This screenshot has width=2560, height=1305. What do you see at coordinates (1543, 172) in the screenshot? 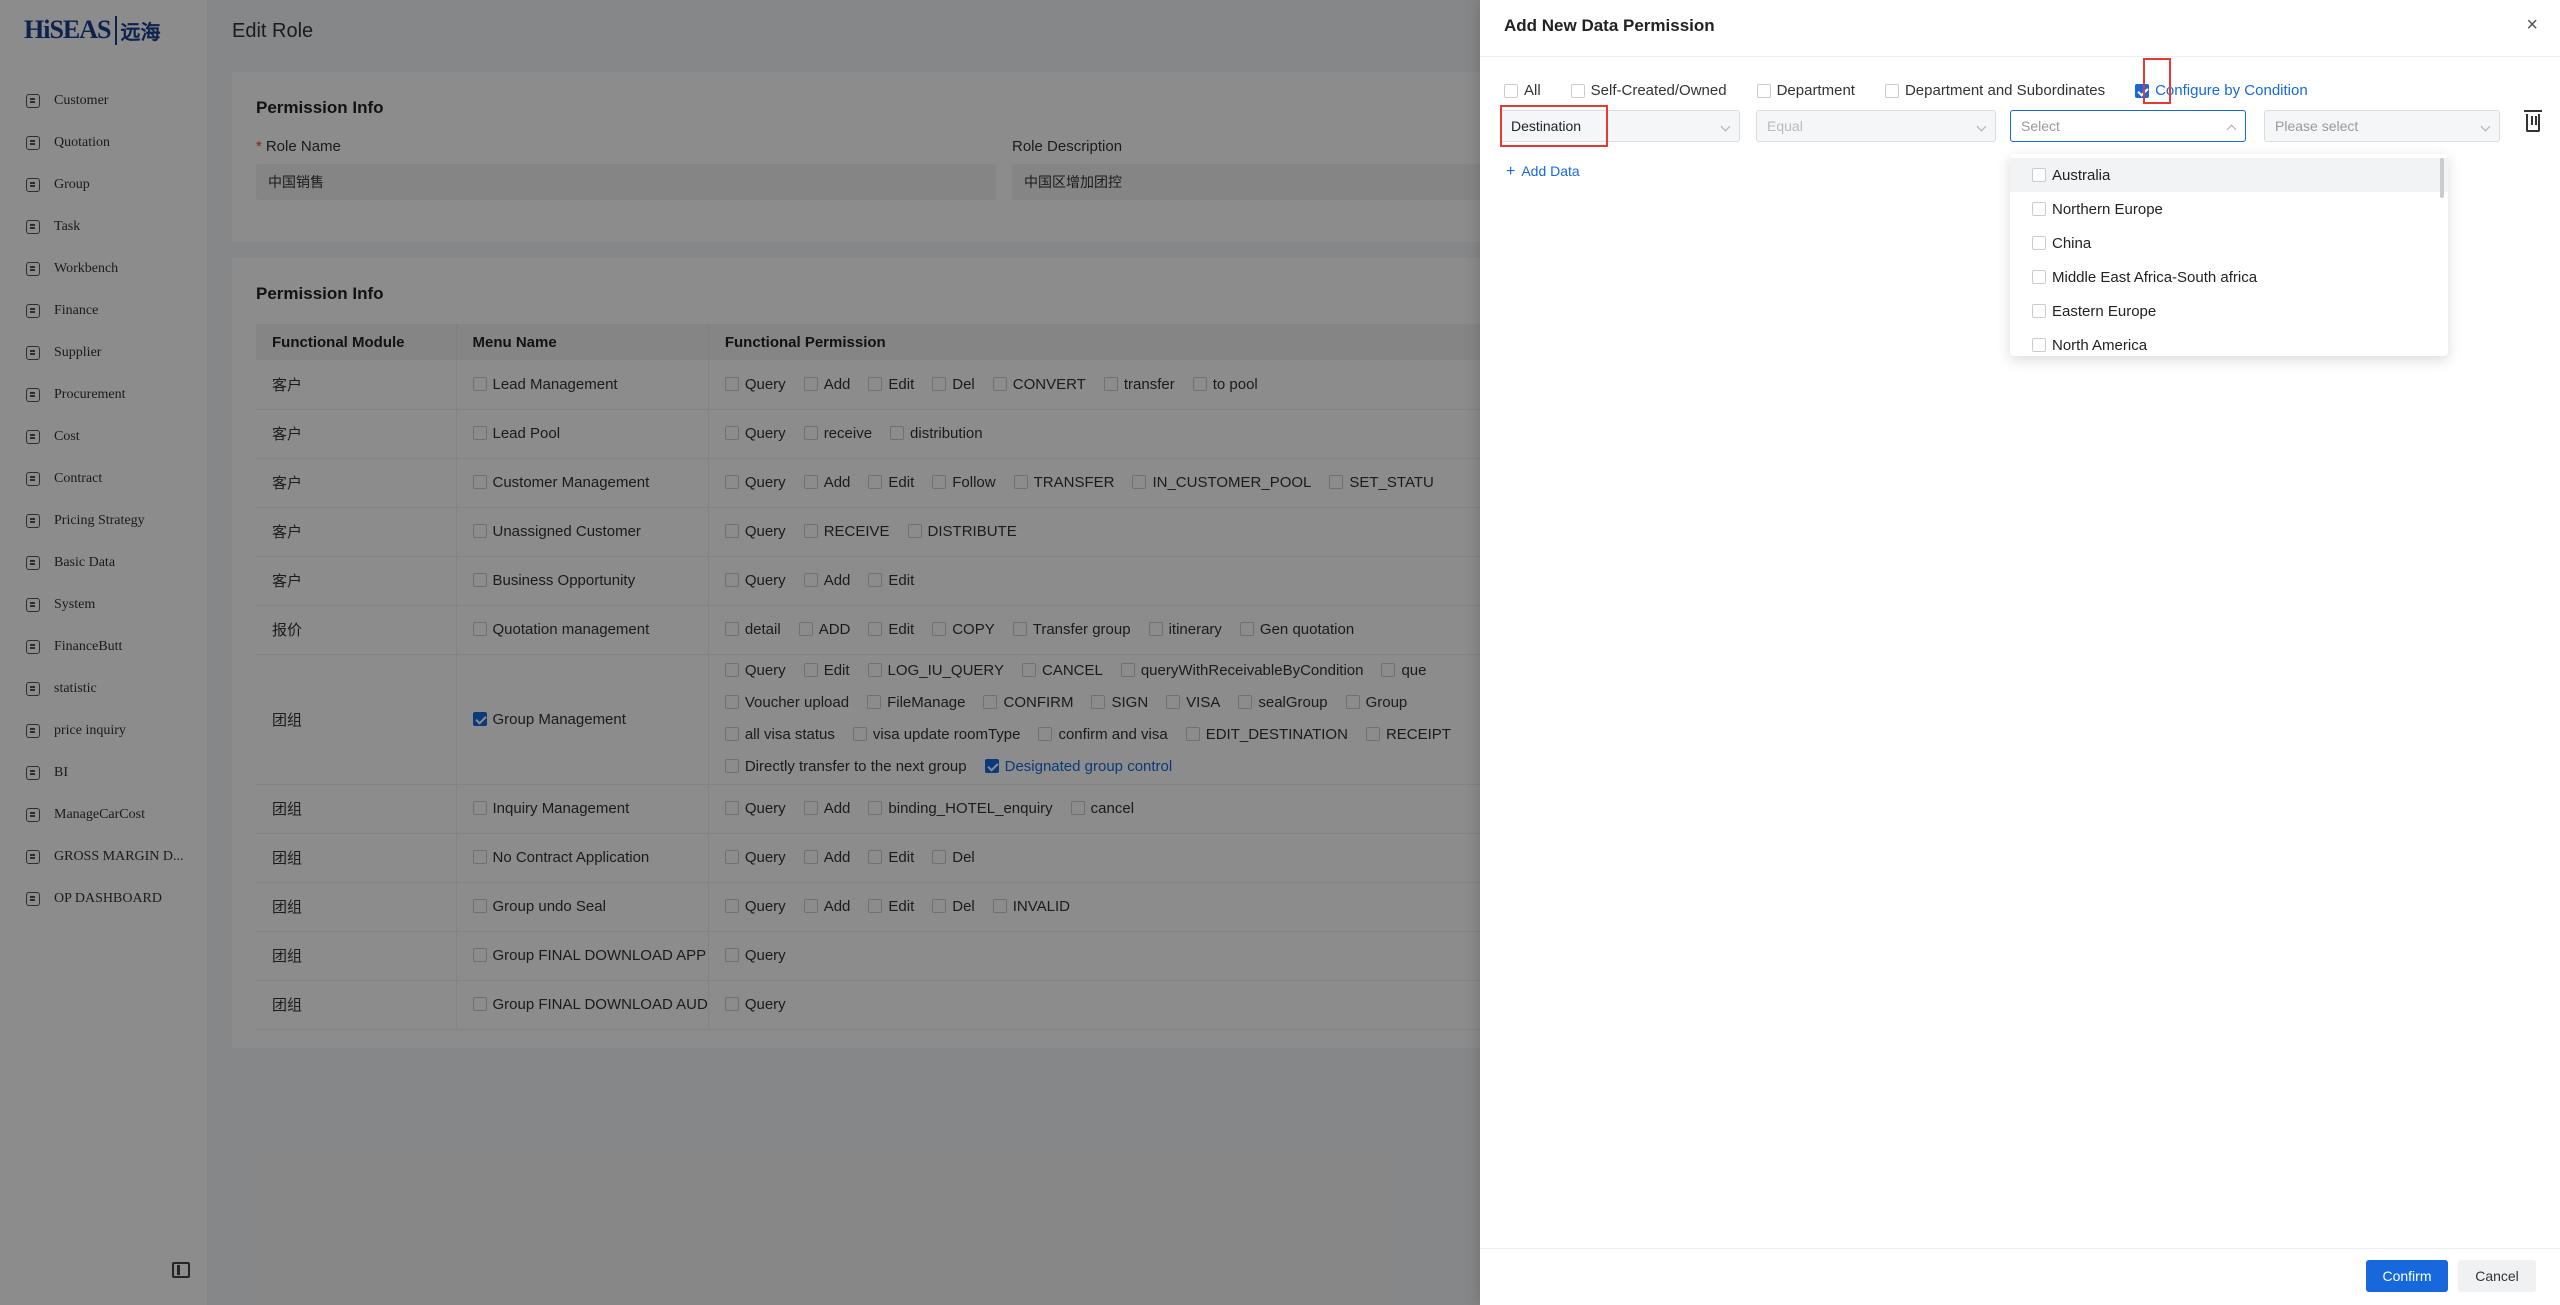
I see `add-data-button: + Add Data` at bounding box center [1543, 172].